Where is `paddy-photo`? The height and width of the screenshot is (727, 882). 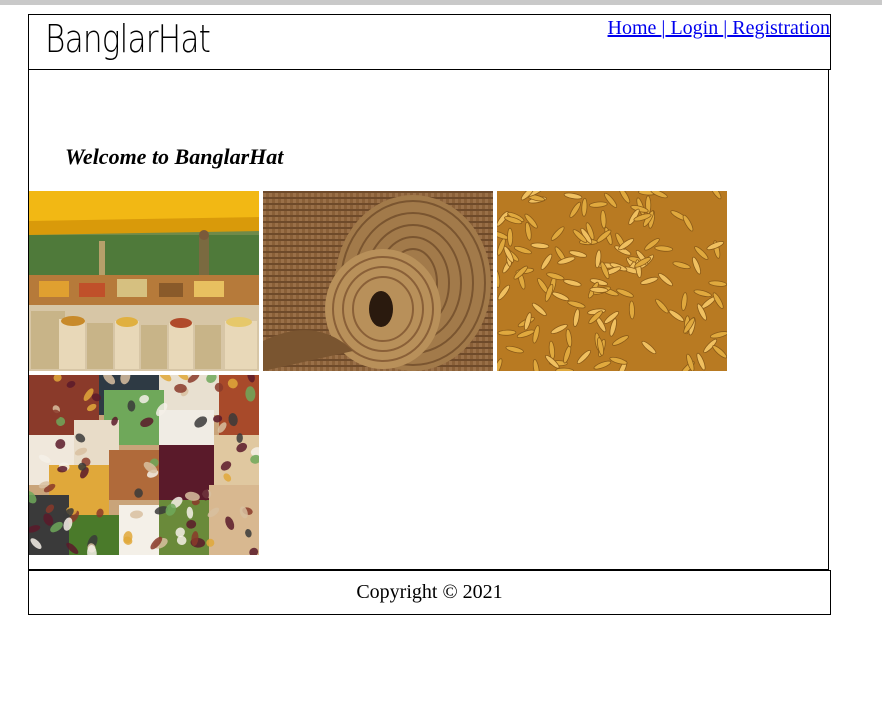 paddy-photo is located at coordinates (612, 281).